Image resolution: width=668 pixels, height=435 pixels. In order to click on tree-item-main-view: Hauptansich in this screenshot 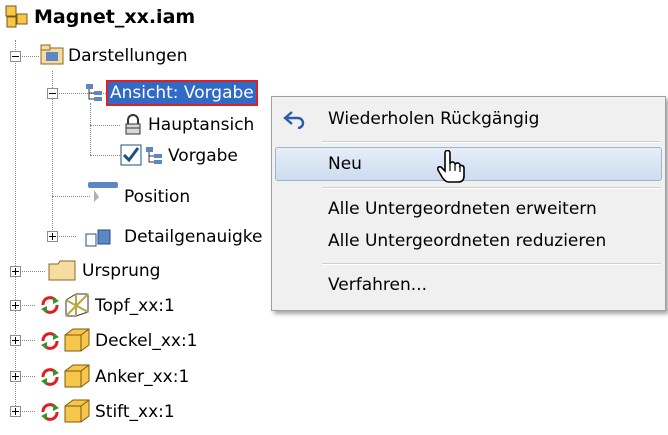, I will do `click(201, 125)`.